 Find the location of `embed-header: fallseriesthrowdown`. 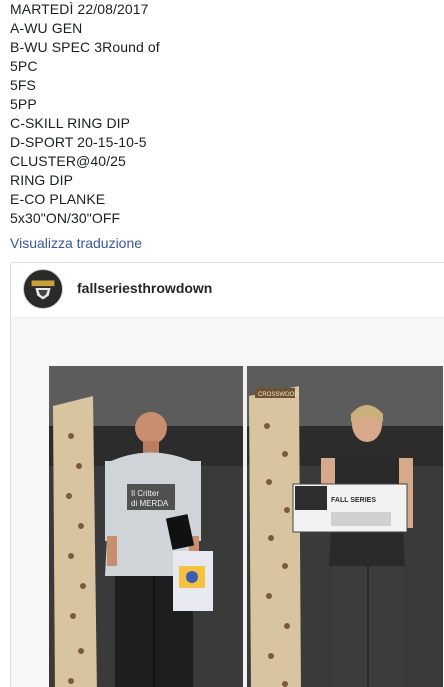

embed-header: fallseriesthrowdown is located at coordinates (227, 290).